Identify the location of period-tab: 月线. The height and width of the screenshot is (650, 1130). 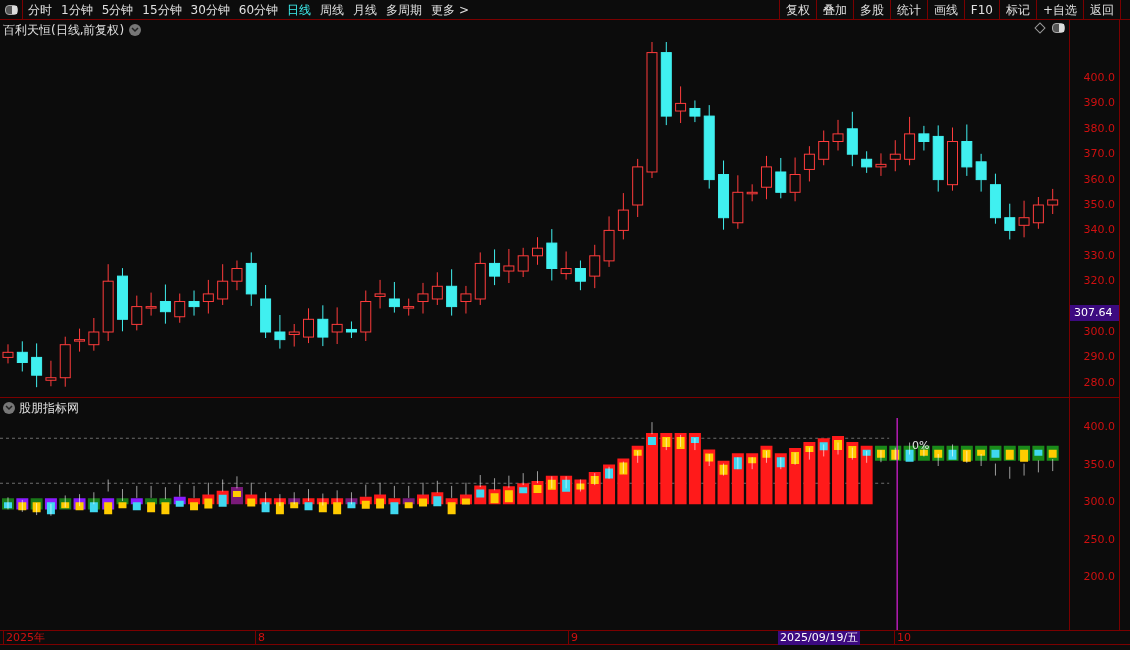
(365, 9).